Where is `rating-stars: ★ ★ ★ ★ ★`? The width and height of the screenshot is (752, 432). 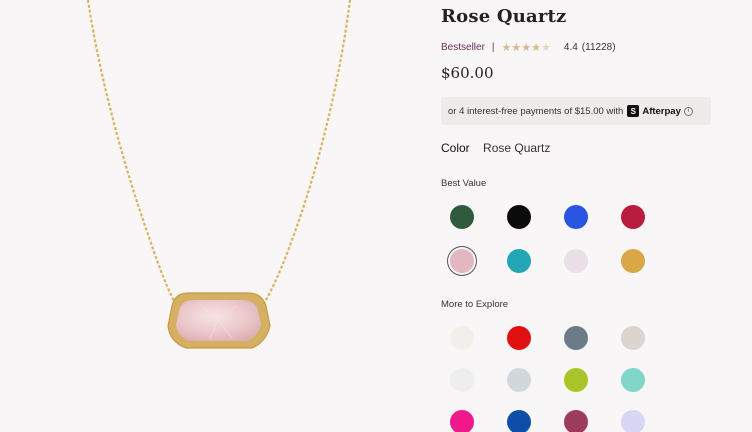 rating-stars: ★ ★ ★ ★ ★ is located at coordinates (526, 47).